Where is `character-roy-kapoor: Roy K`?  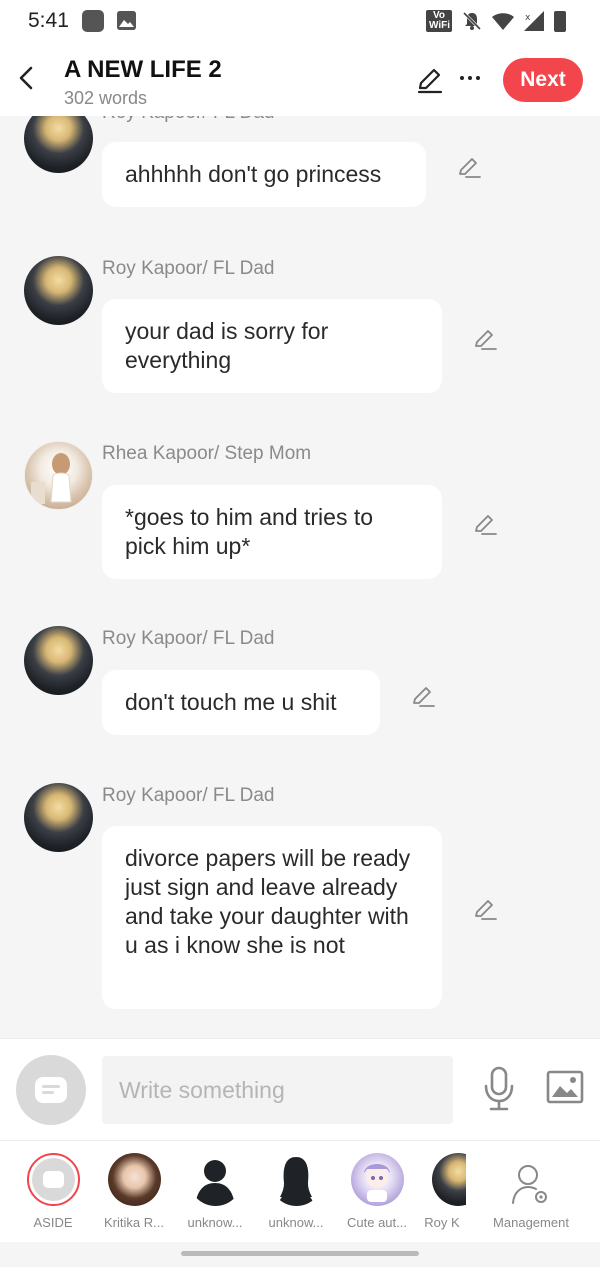 character-roy-kapoor: Roy K is located at coordinates (442, 1192).